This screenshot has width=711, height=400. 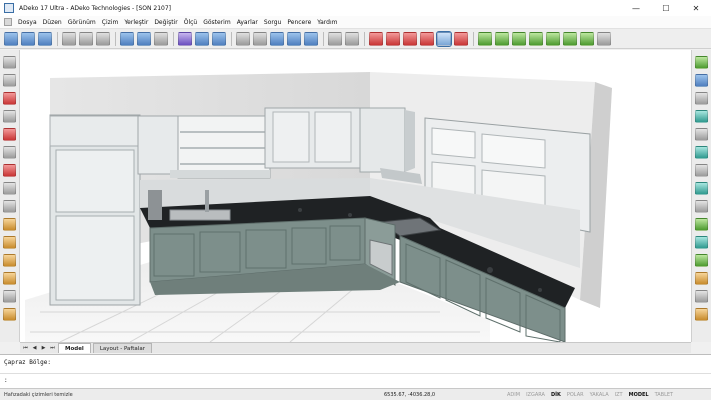 I want to click on handle-icon, so click(x=410, y=38).